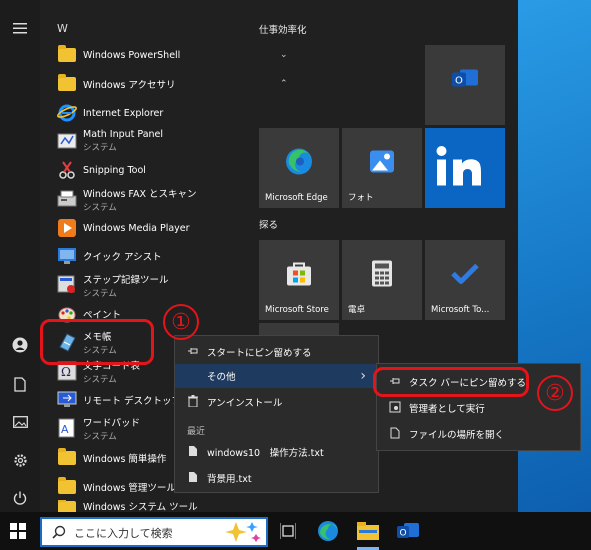  I want to click on trash-icon, so click(193, 402).